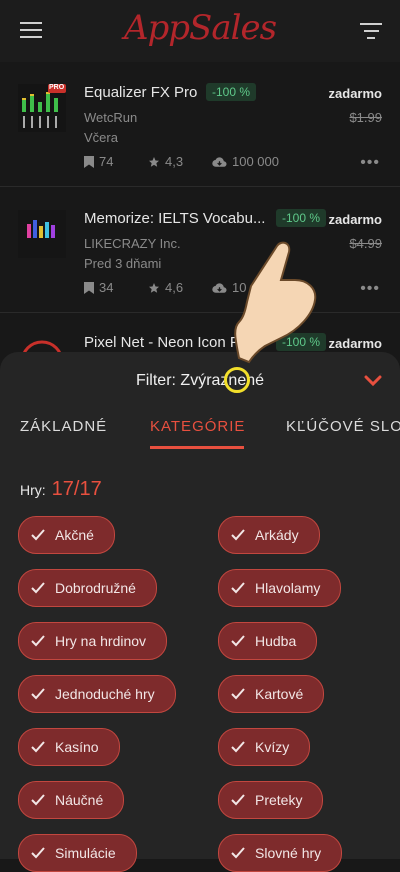  Describe the element at coordinates (371, 31) in the screenshot. I see `filter-icon` at that location.